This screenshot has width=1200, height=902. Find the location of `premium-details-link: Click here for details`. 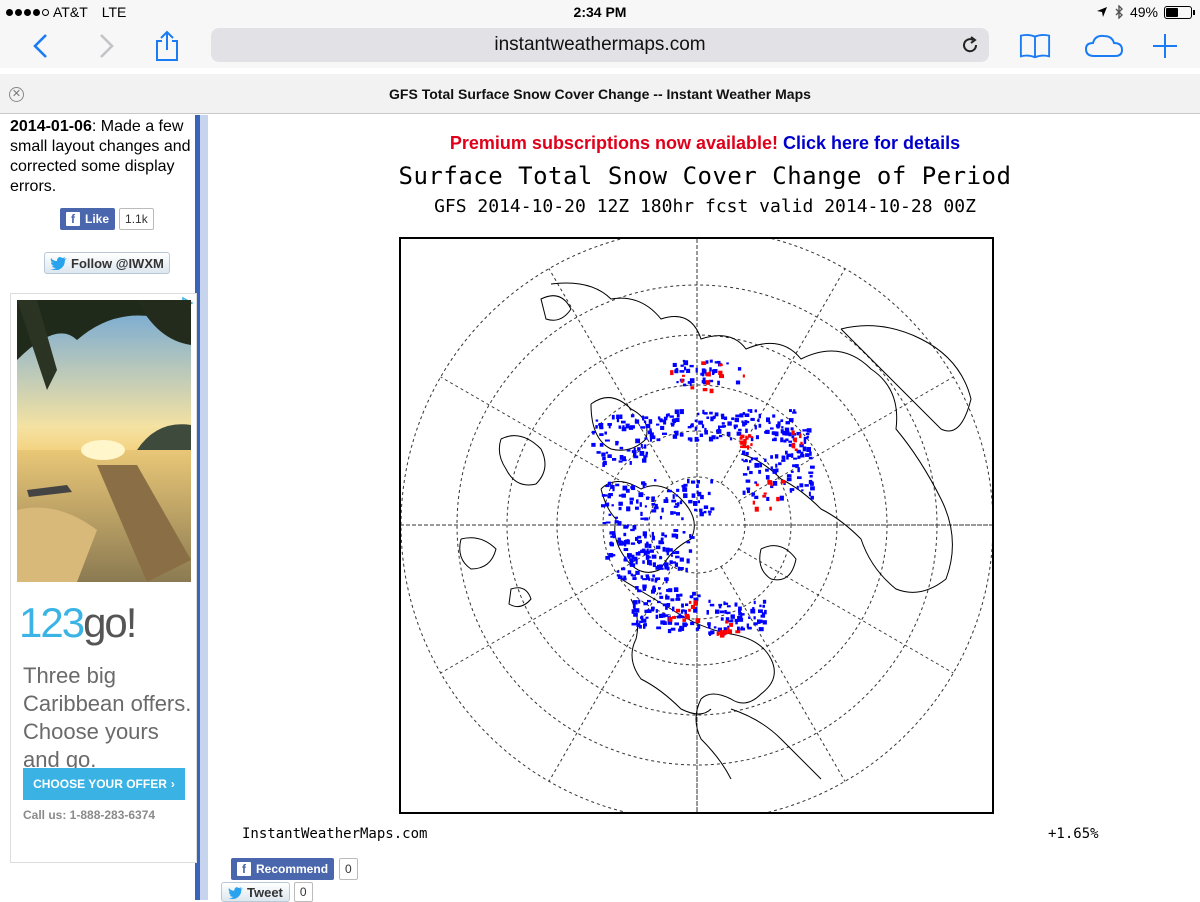

premium-details-link: Click here for details is located at coordinates (871, 143).